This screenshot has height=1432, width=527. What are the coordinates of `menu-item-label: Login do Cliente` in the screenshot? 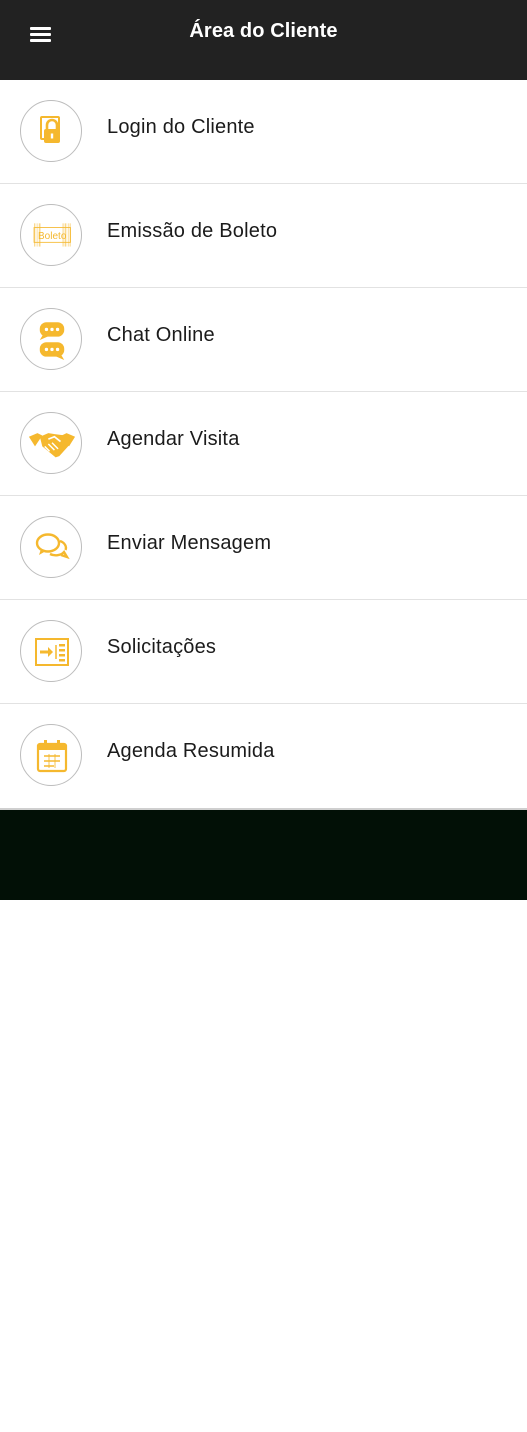 It's located at (181, 127).